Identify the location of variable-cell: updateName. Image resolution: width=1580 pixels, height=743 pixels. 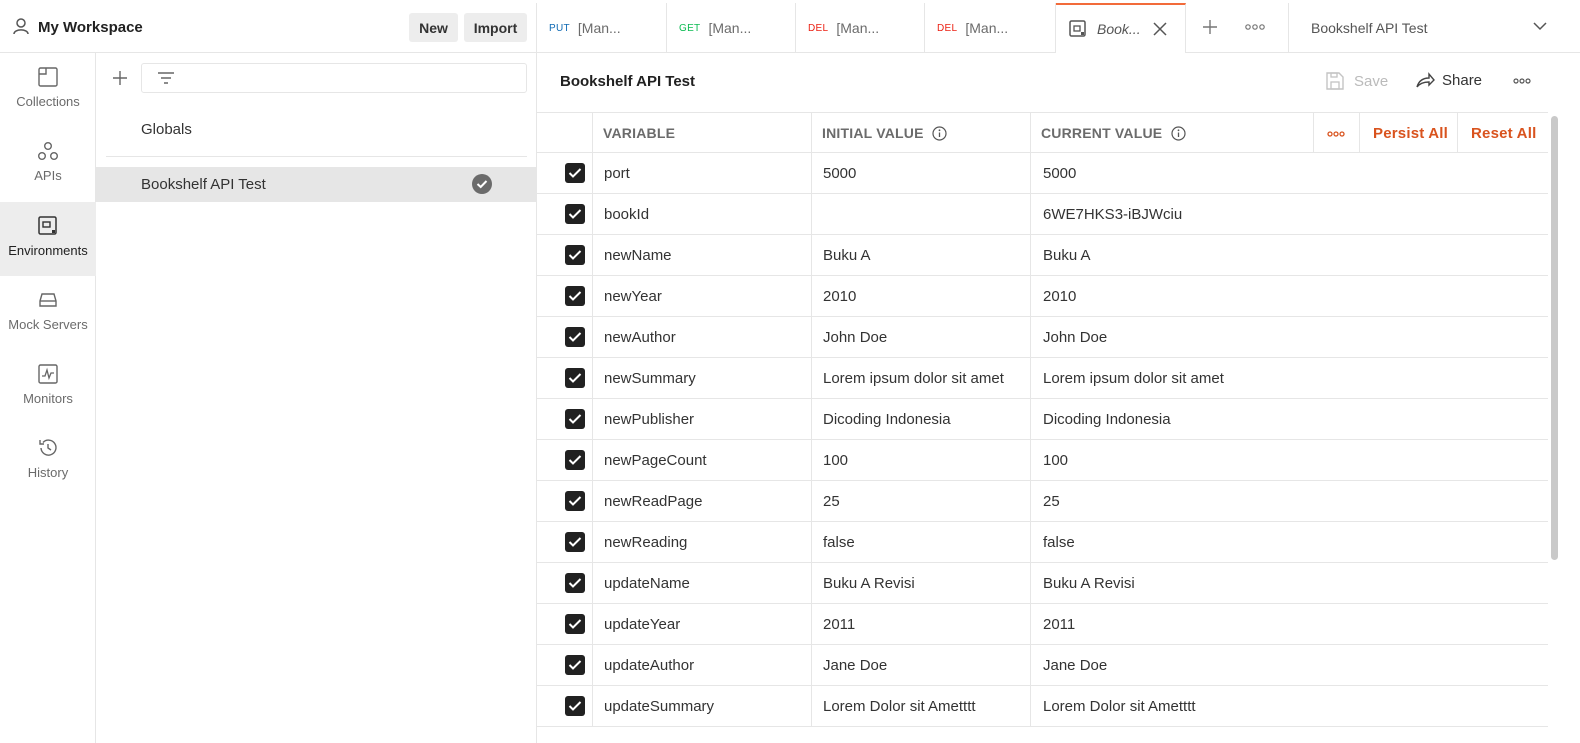
(647, 583).